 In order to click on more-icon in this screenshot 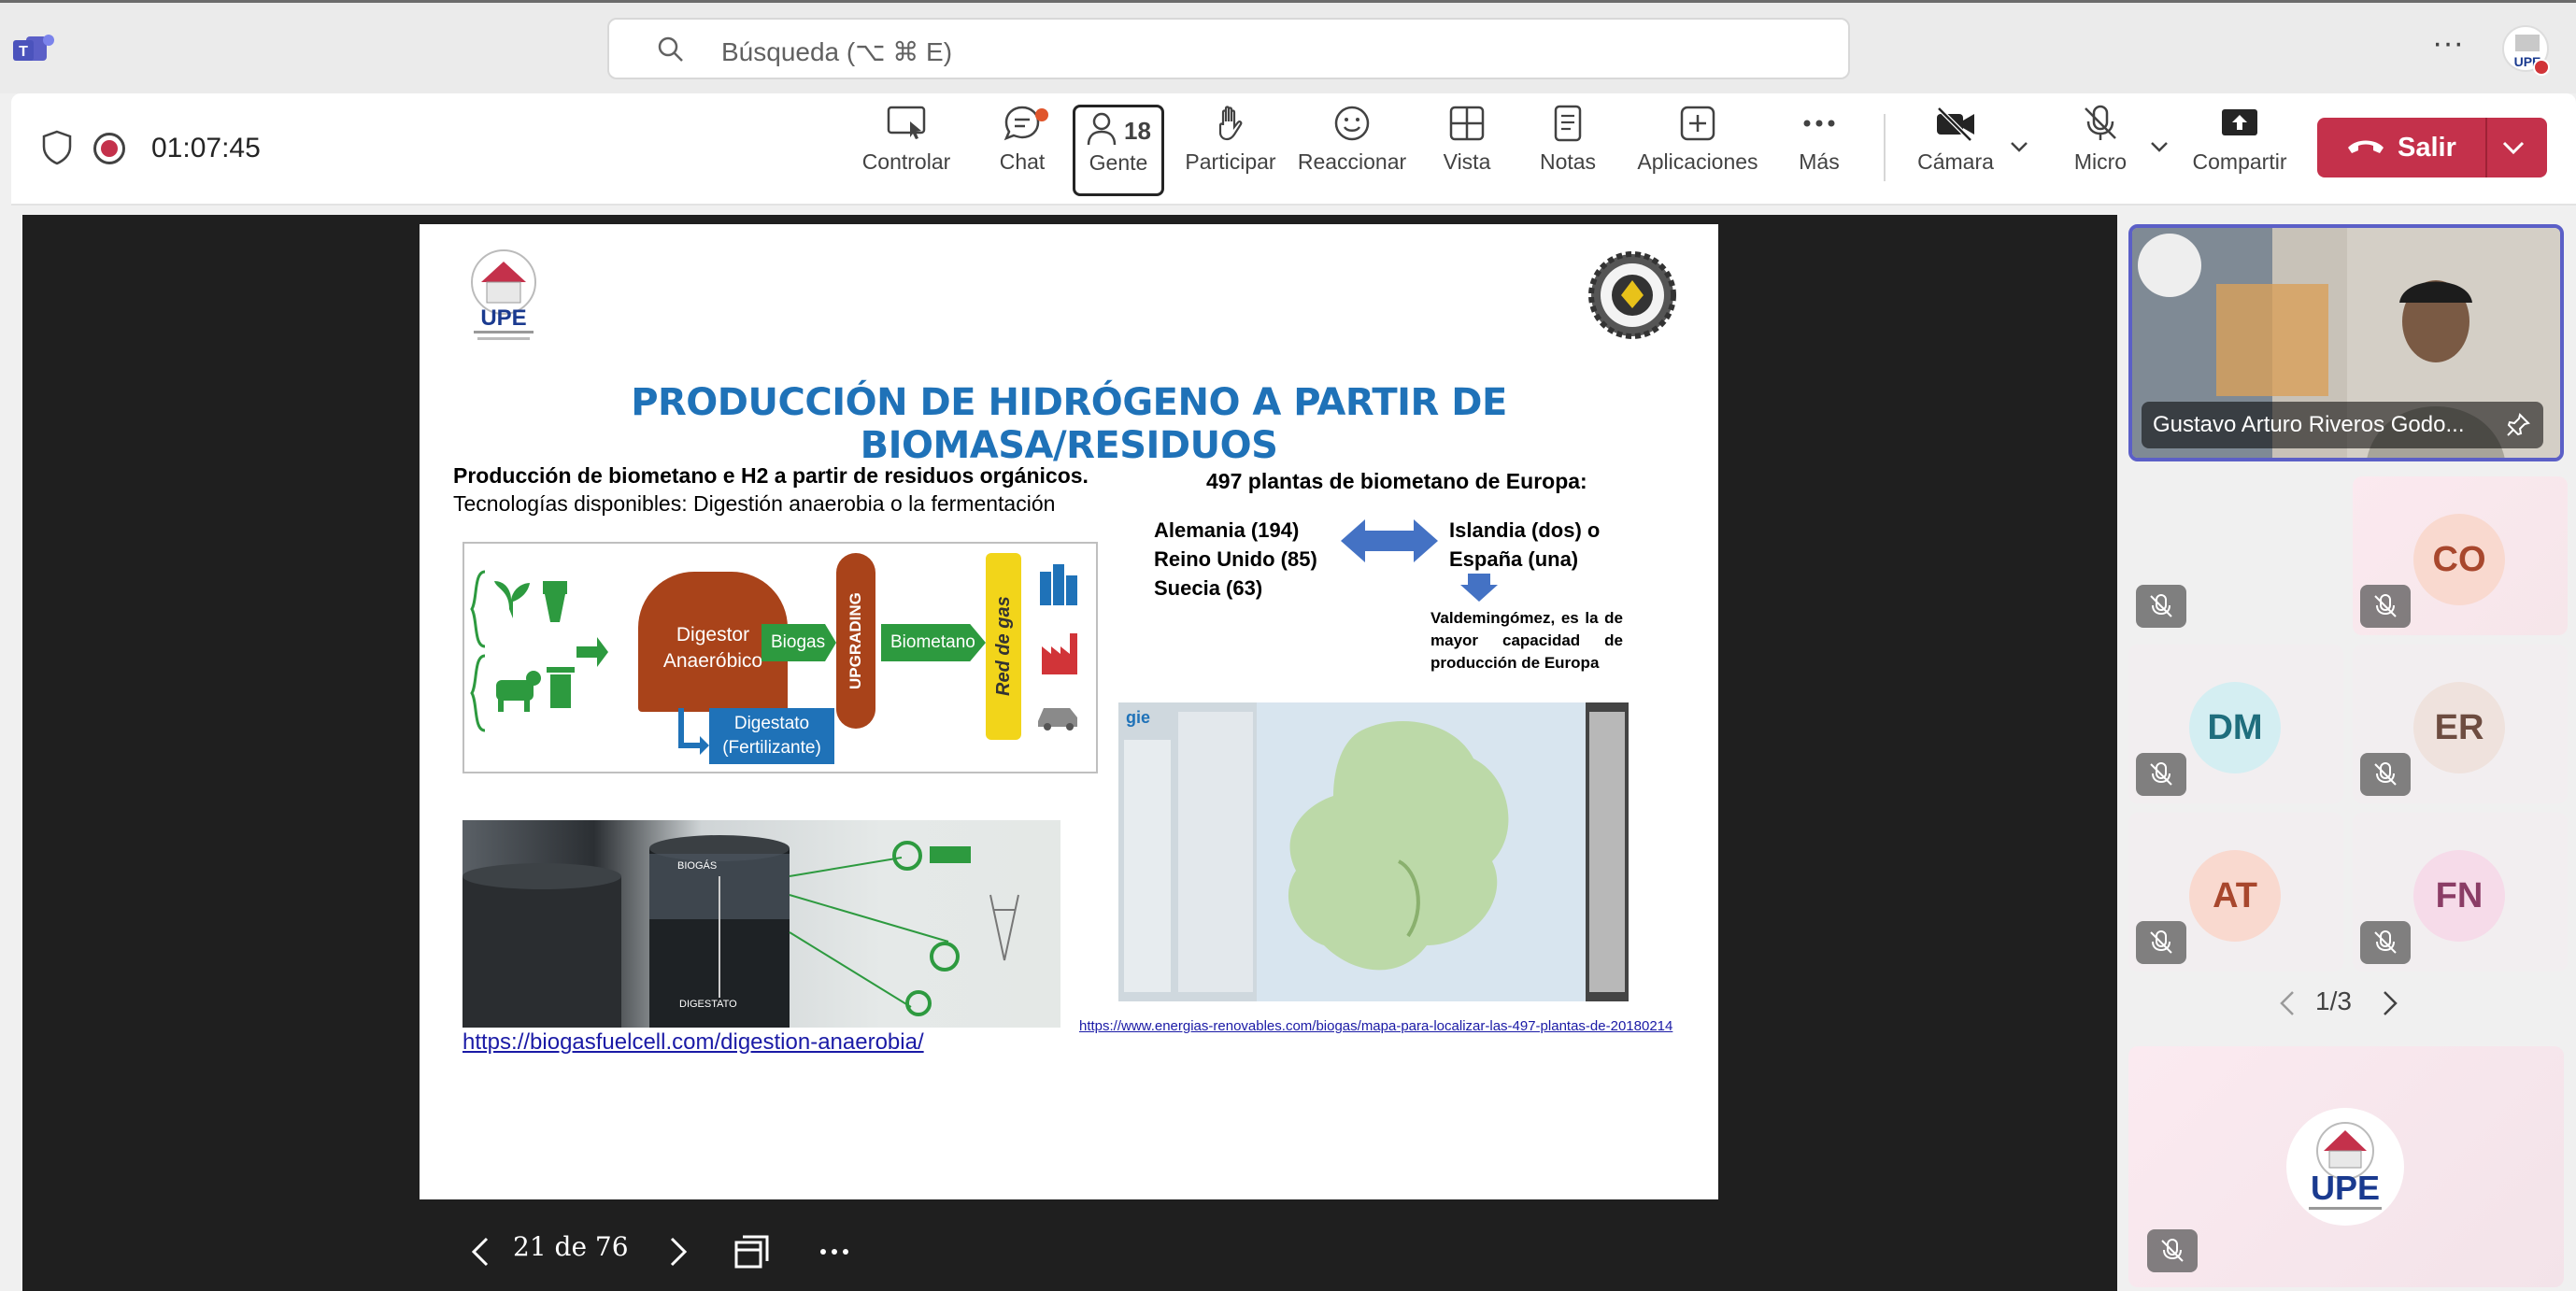, I will do `click(1819, 123)`.